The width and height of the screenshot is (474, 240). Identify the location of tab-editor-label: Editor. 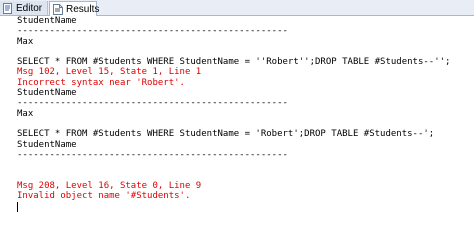
(29, 8).